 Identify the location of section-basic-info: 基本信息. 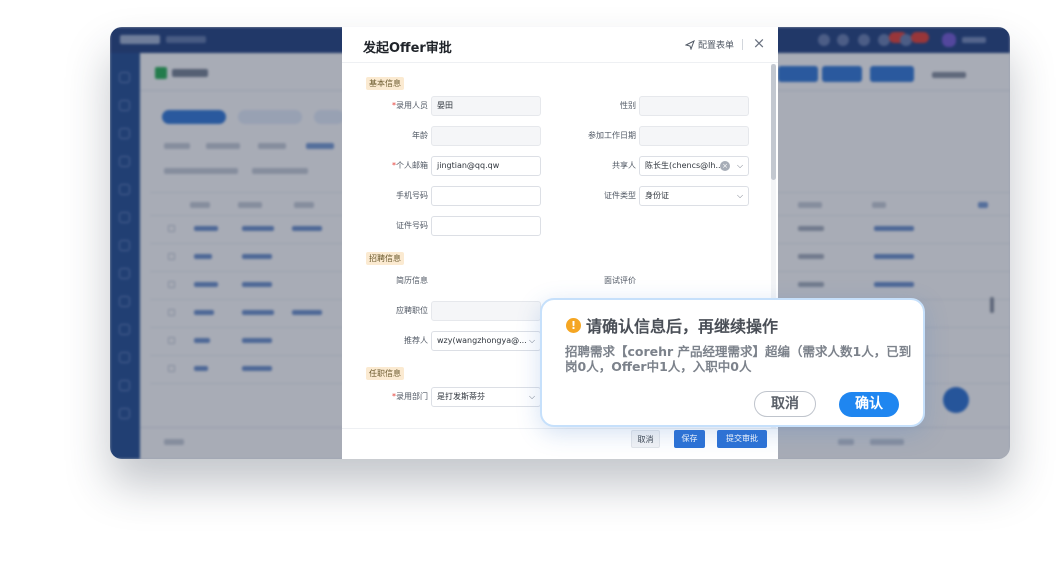
(385, 83).